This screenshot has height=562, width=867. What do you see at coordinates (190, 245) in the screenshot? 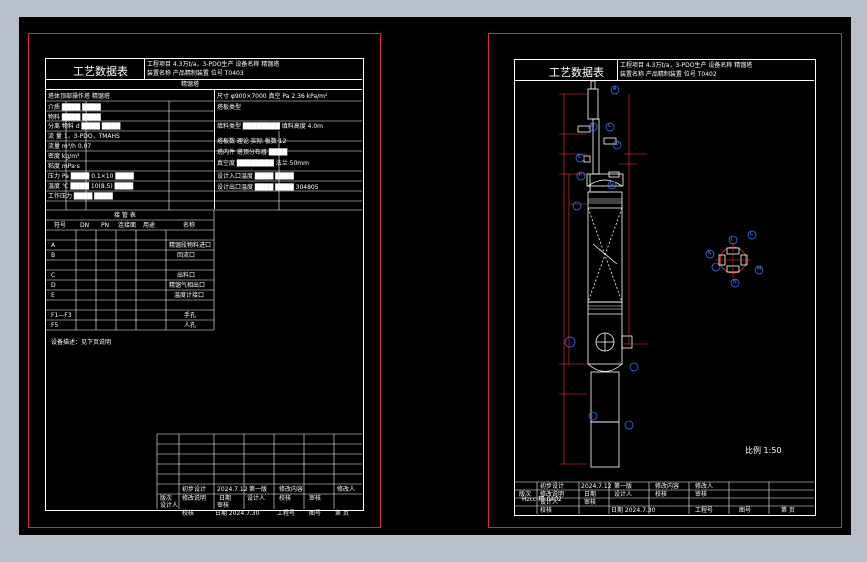
I see `nozzle-name: 精馏段物料进口` at bounding box center [190, 245].